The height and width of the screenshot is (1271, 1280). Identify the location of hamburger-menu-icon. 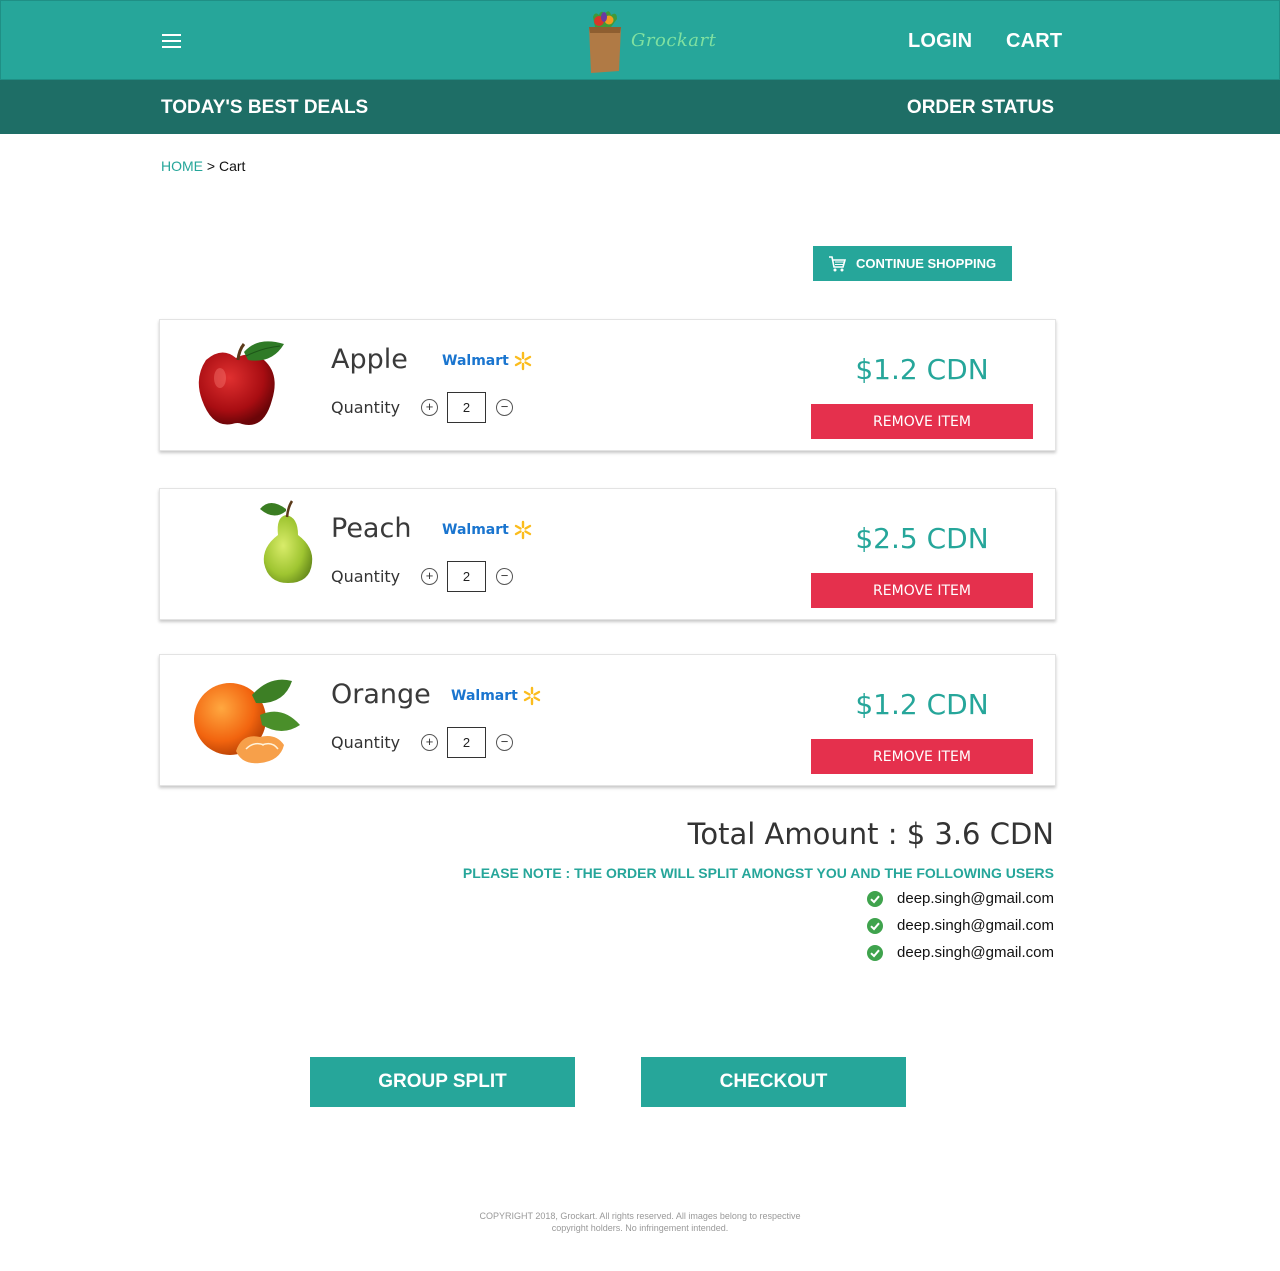
(171, 41).